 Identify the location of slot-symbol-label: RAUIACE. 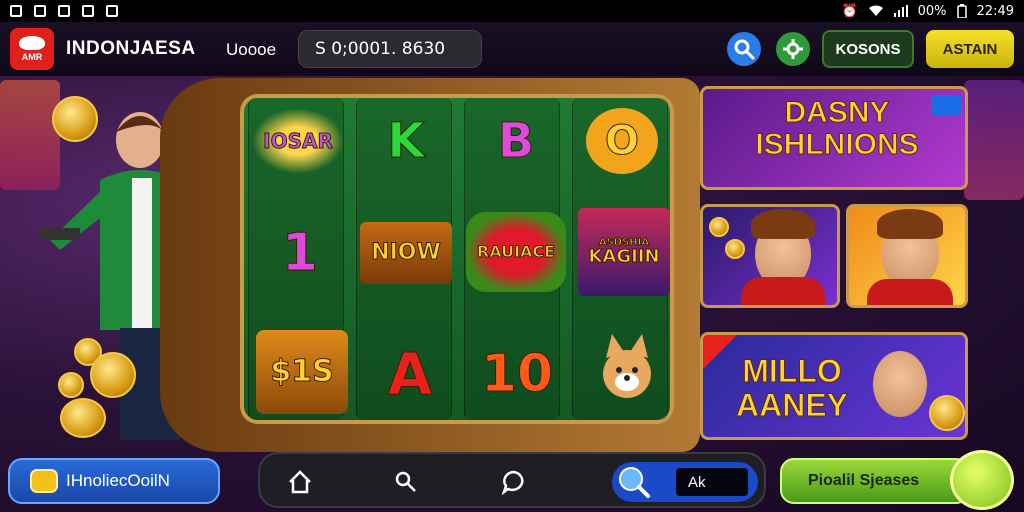
(516, 251).